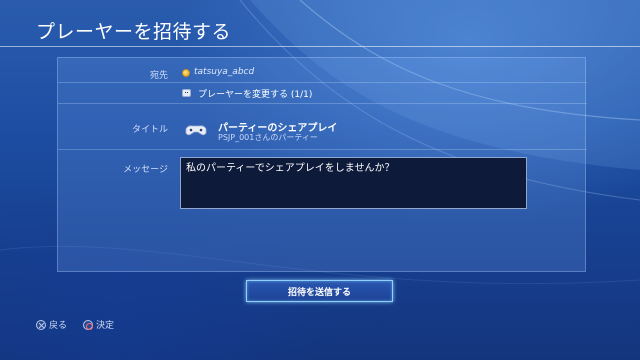 The width and height of the screenshot is (640, 360). I want to click on message-label: メッセージ, so click(145, 170).